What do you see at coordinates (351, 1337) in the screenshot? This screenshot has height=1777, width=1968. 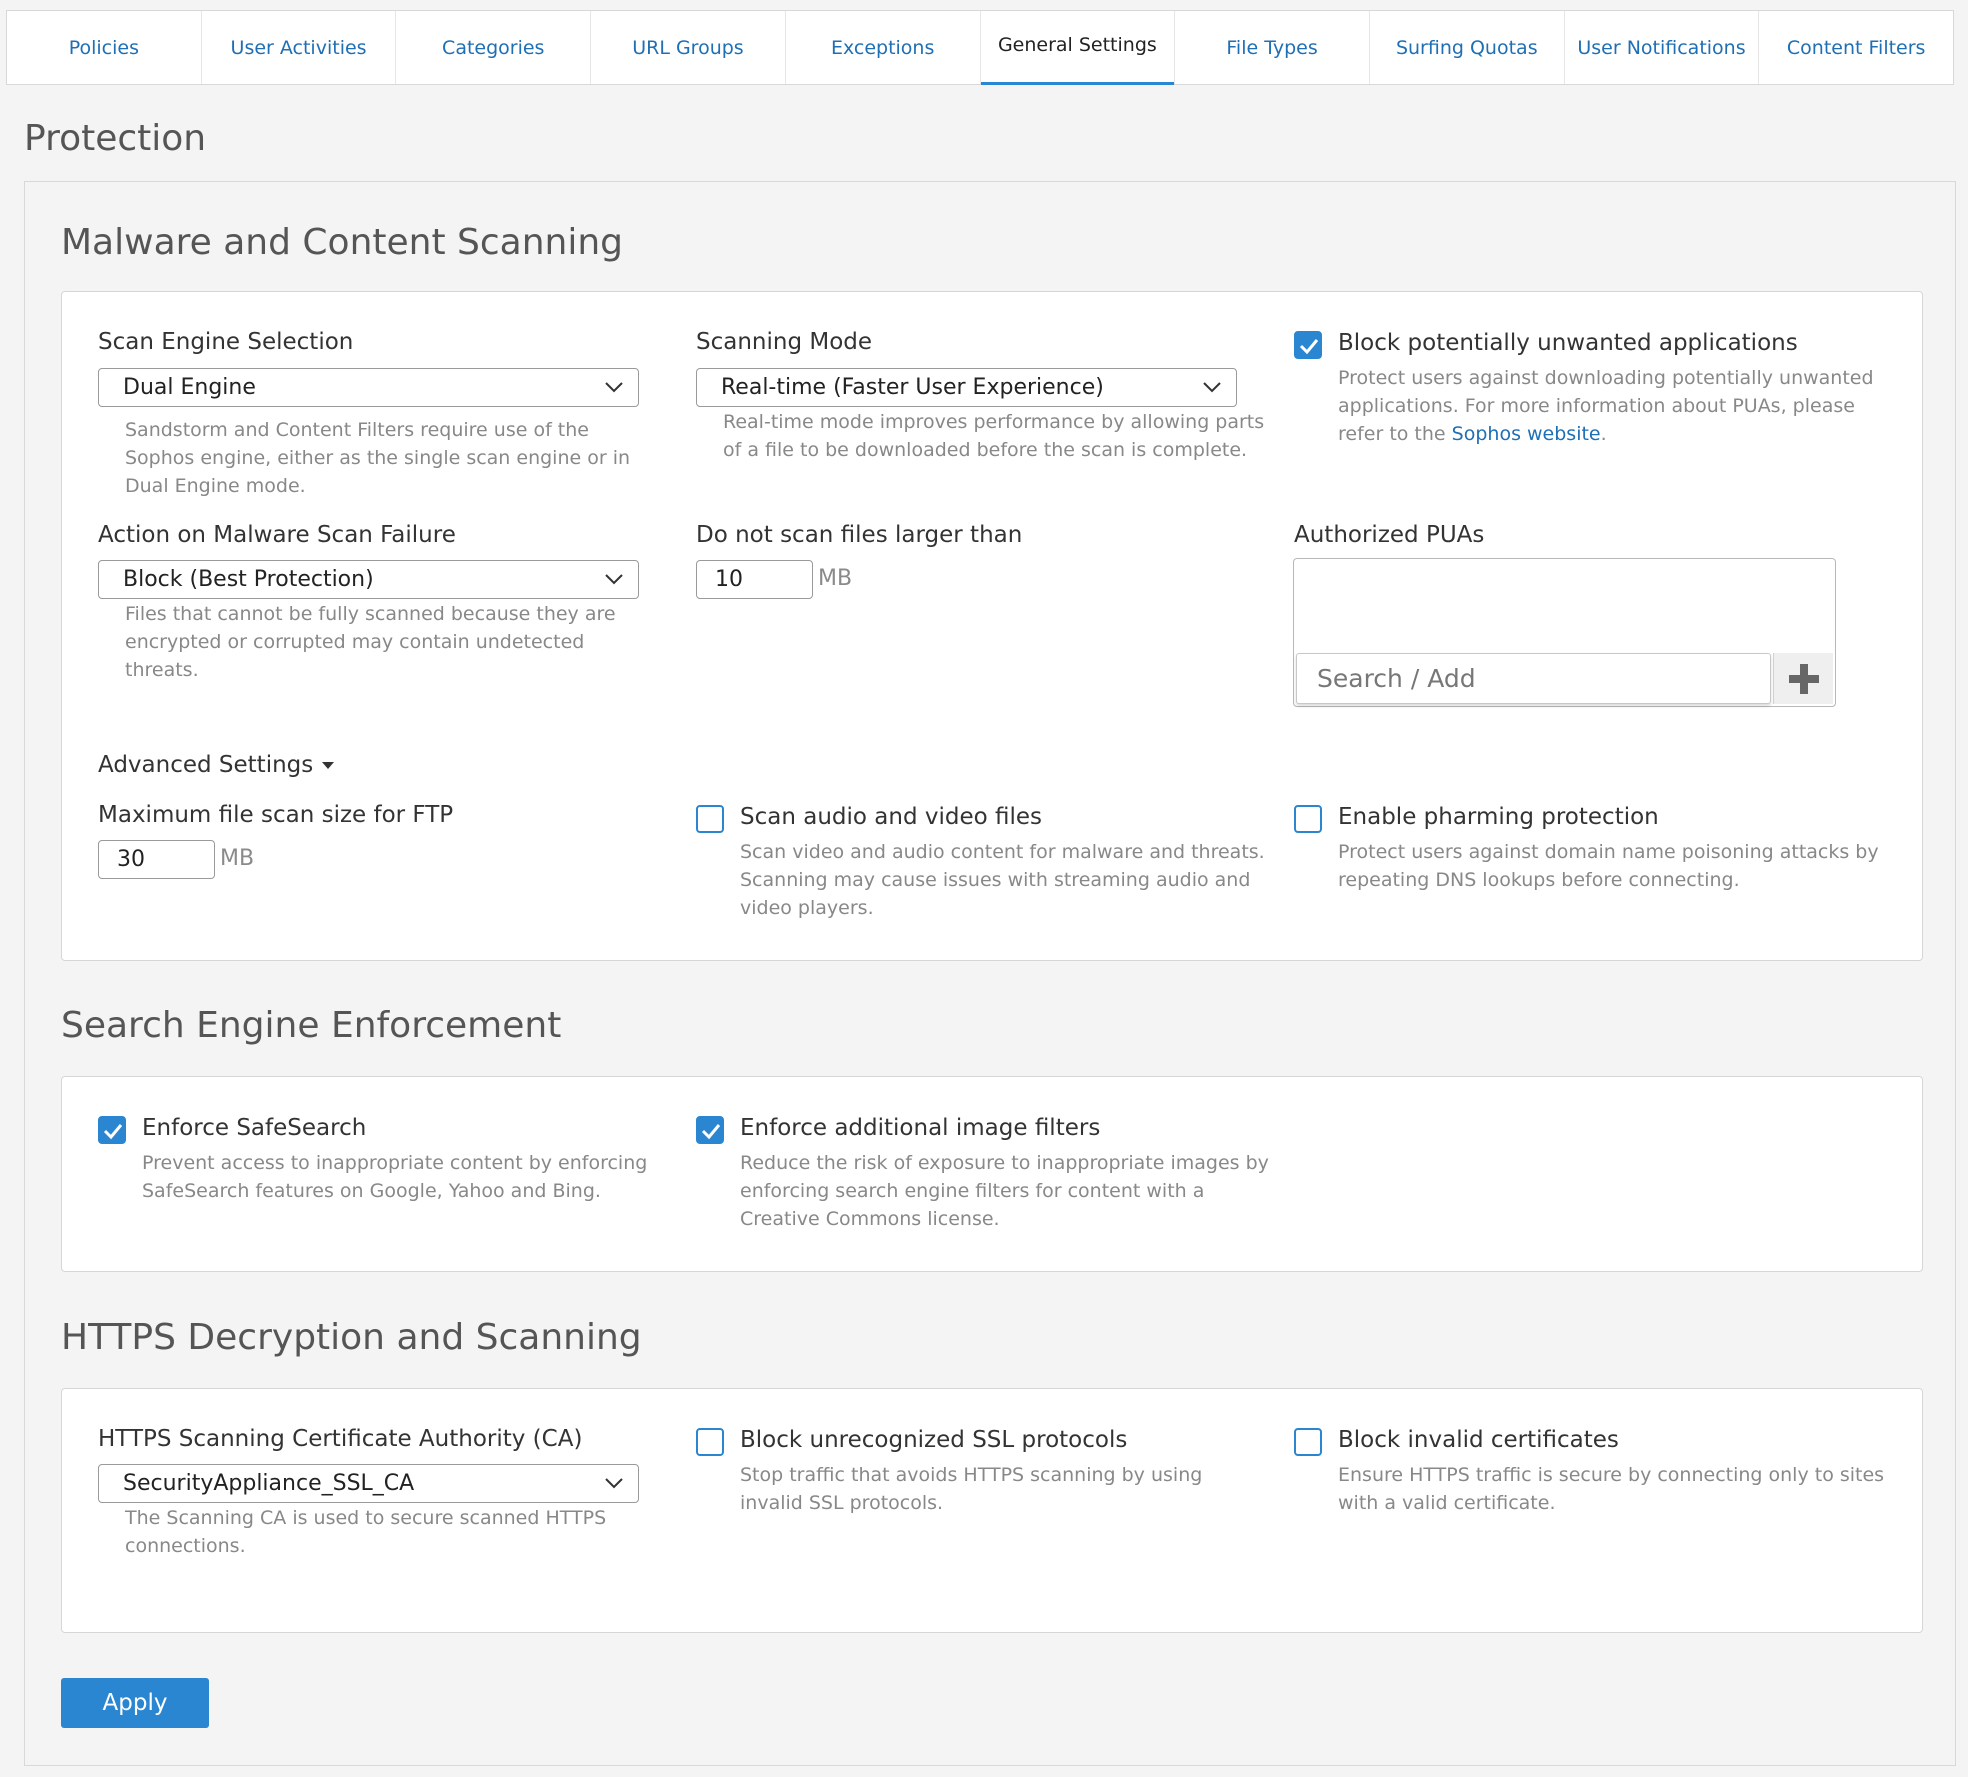 I see `section-title-https: HTTPS Decryption and Scanning` at bounding box center [351, 1337].